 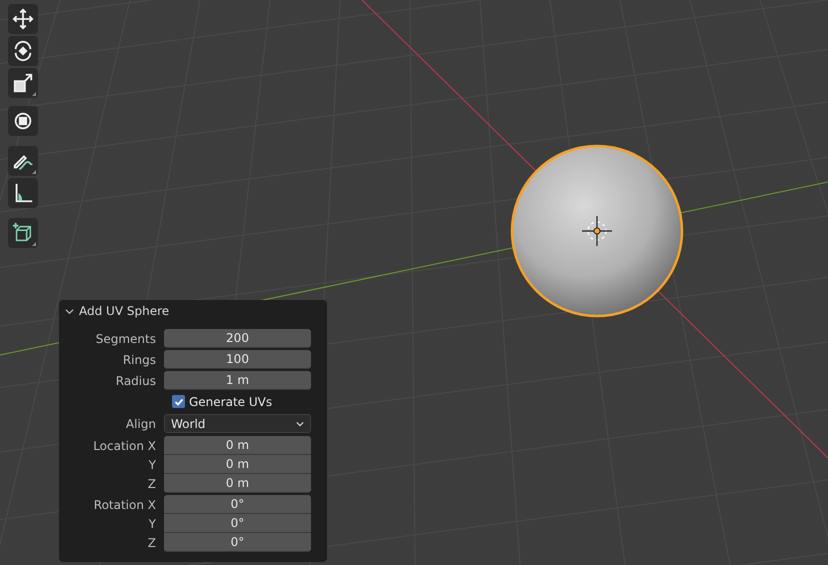 What do you see at coordinates (237, 359) in the screenshot?
I see `number-field: 100` at bounding box center [237, 359].